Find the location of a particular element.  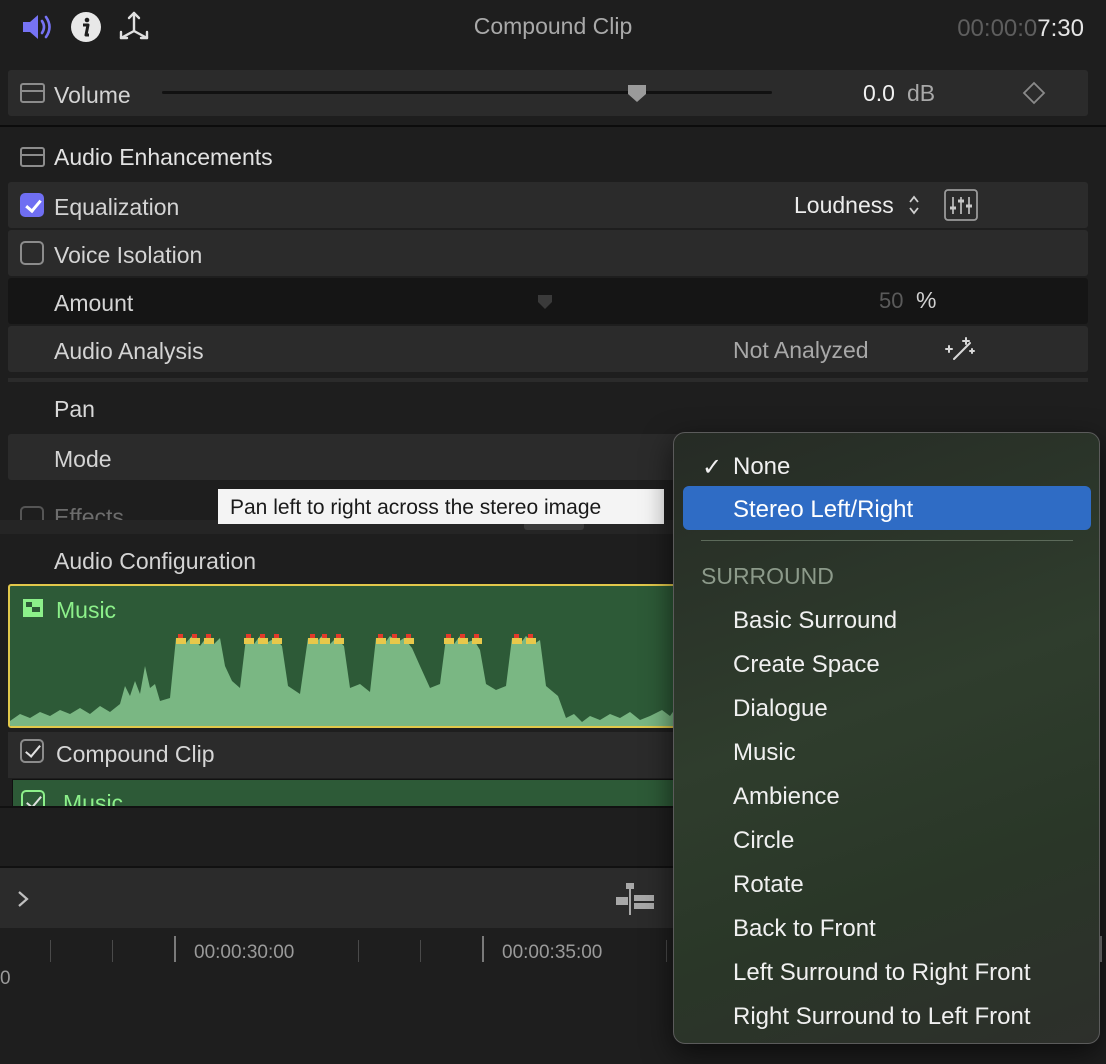

menu-item: Music is located at coordinates (764, 753).